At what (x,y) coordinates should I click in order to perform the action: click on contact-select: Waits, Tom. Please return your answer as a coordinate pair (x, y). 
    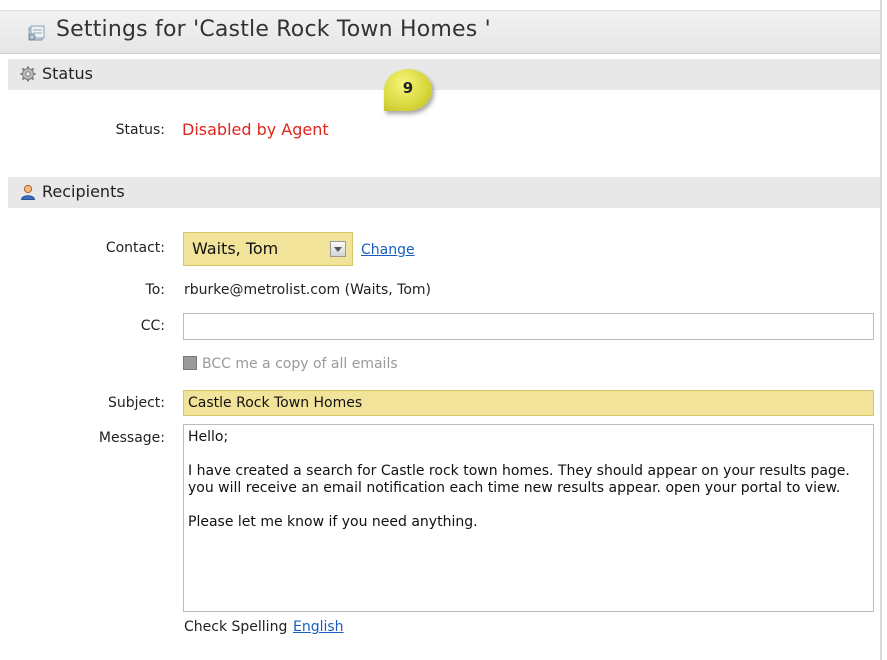
    Looking at the image, I should click on (268, 249).